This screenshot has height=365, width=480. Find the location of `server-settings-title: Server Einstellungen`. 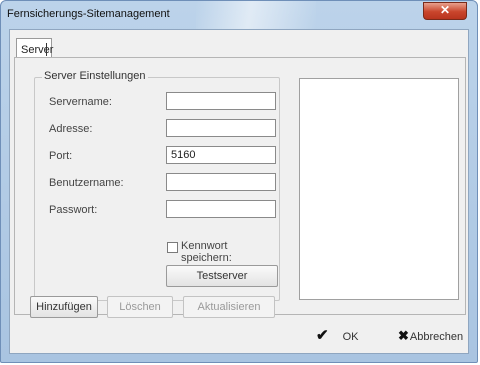

server-settings-title: Server Einstellungen is located at coordinates (95, 76).